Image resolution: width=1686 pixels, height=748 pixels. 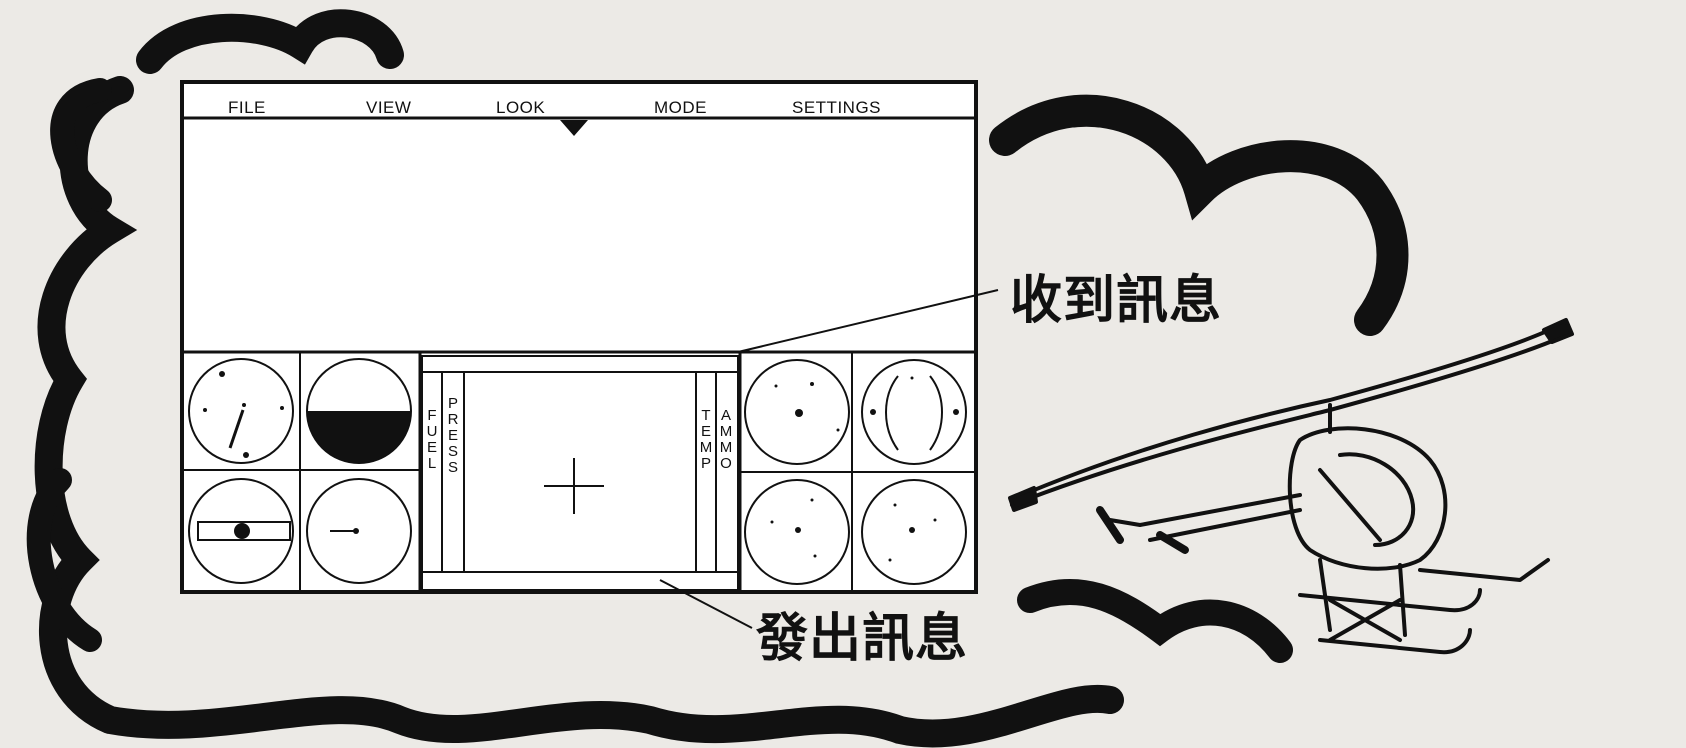 I want to click on cloud-right-lower, so click(x=1155, y=621).